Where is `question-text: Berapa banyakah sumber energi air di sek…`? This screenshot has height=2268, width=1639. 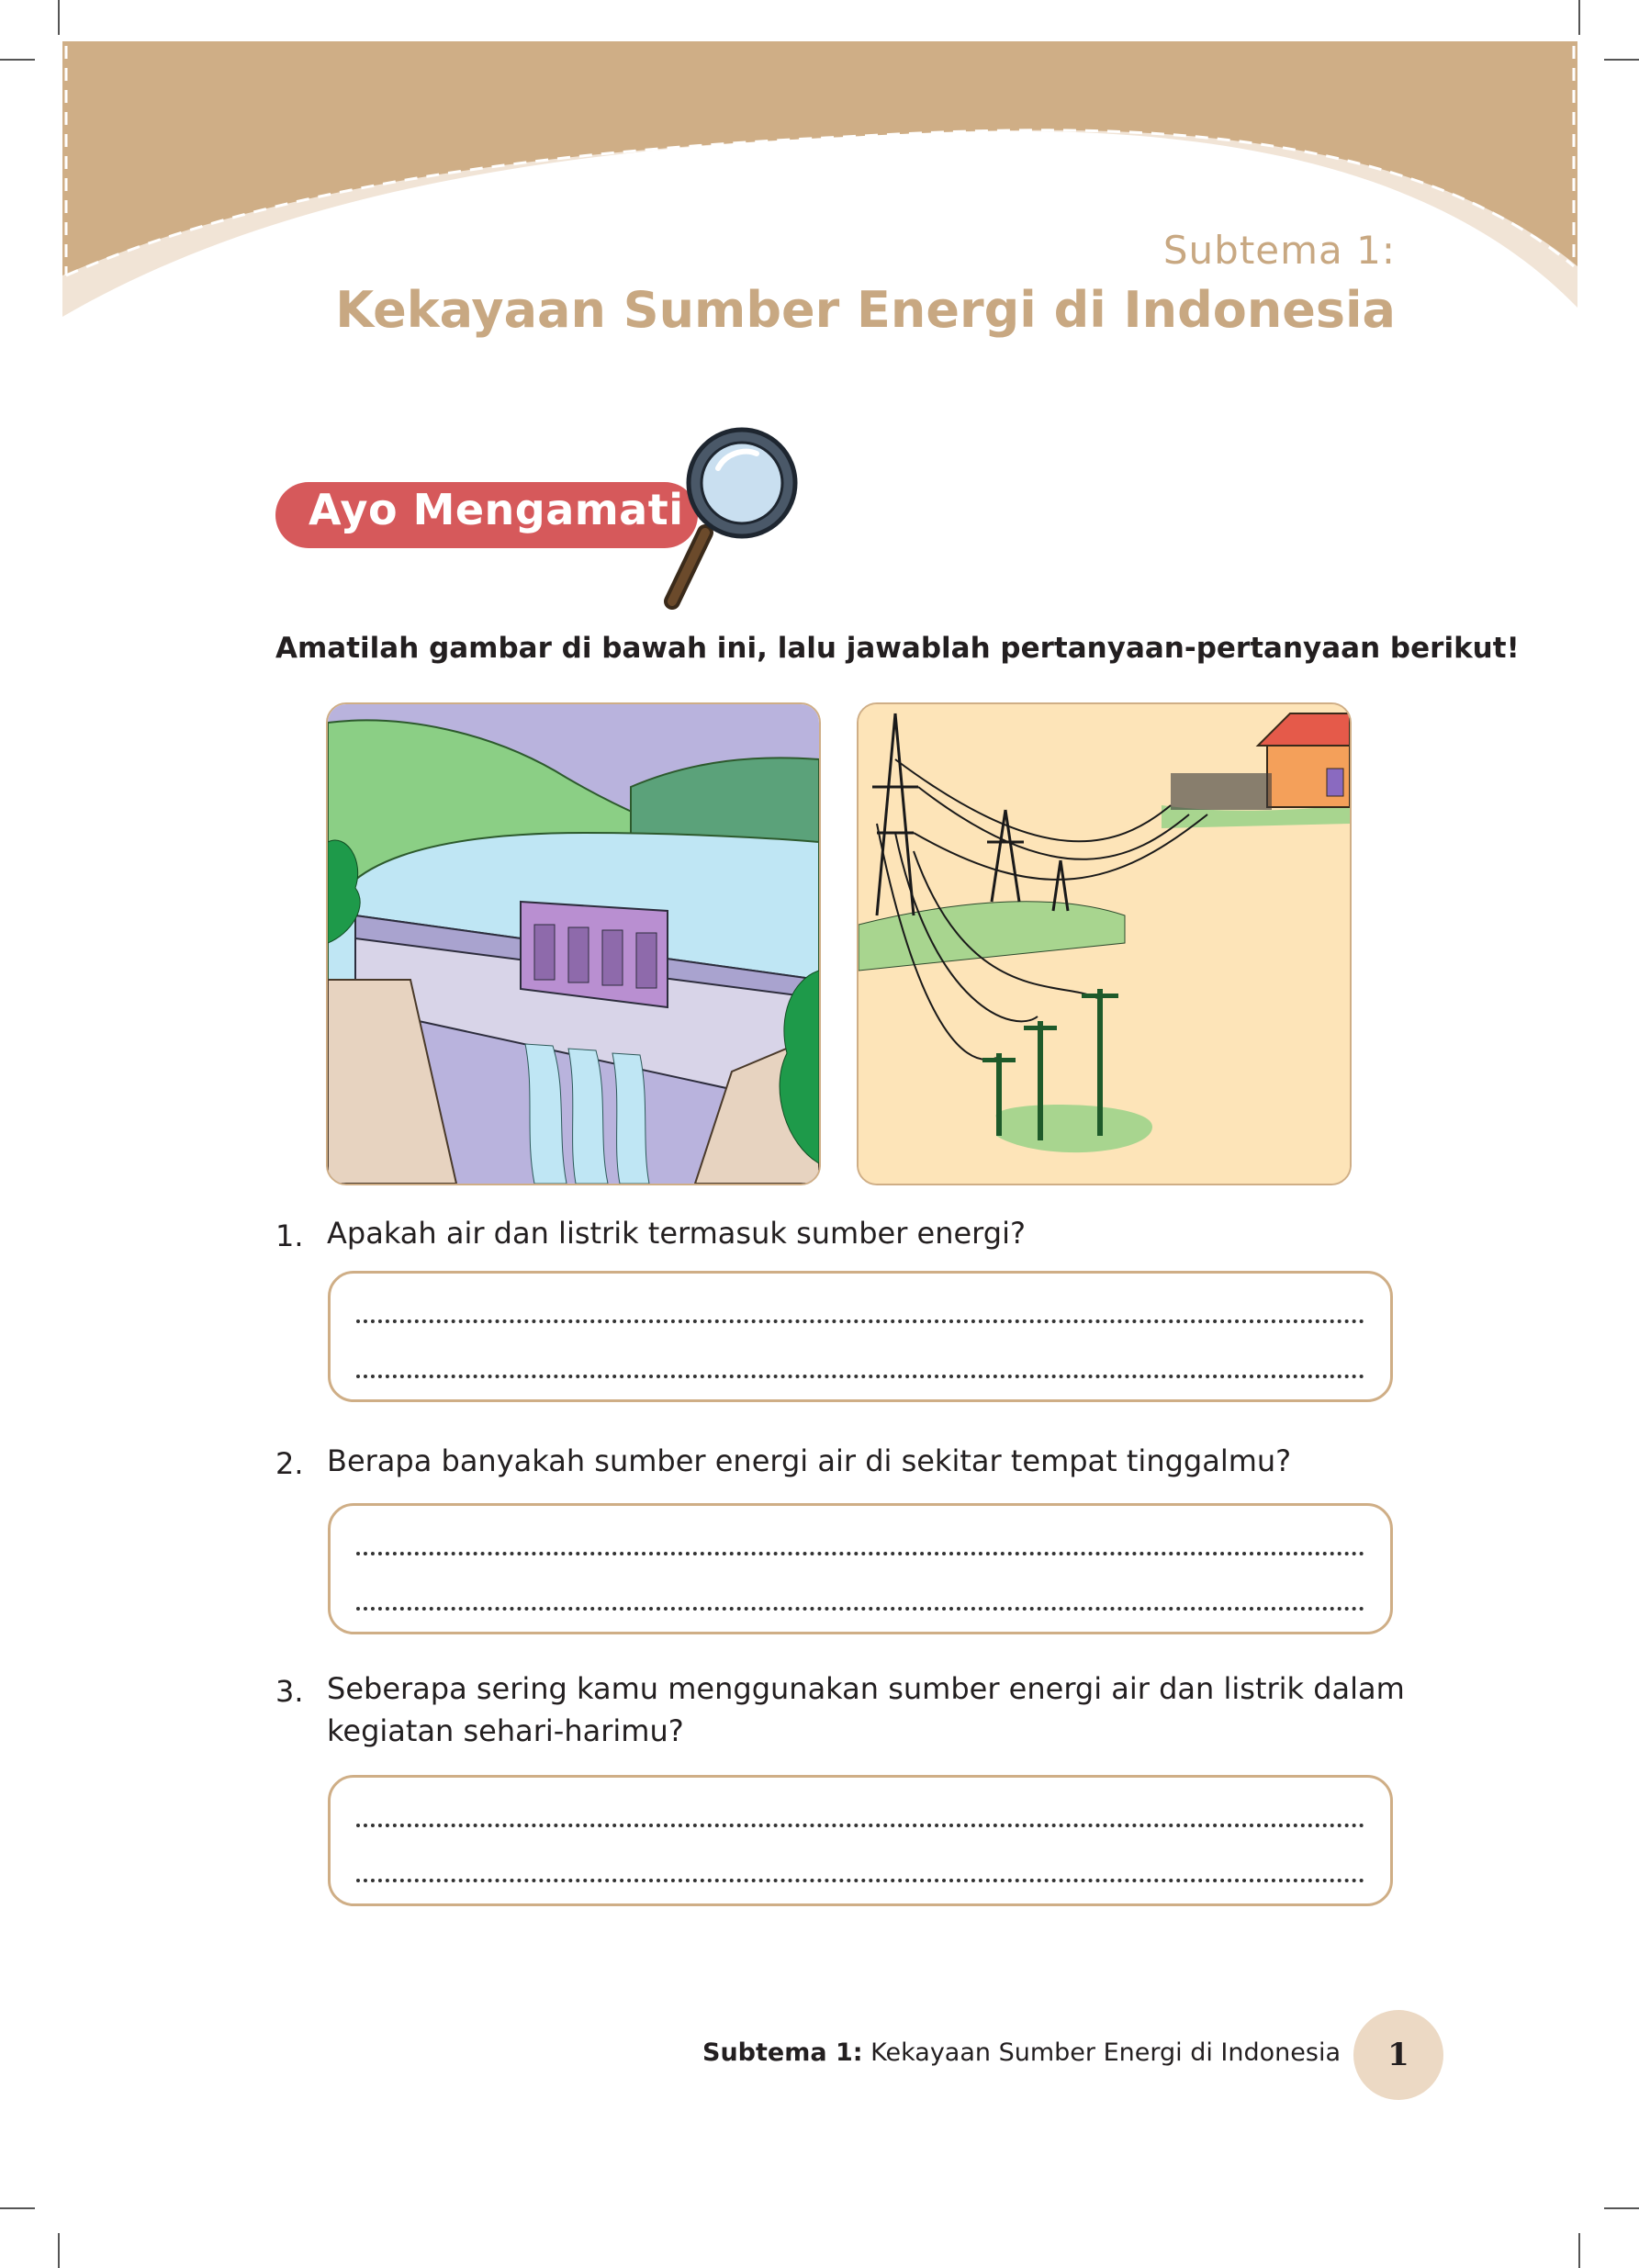 question-text: Berapa banyakah sumber energi air di sek… is located at coordinates (809, 1460).